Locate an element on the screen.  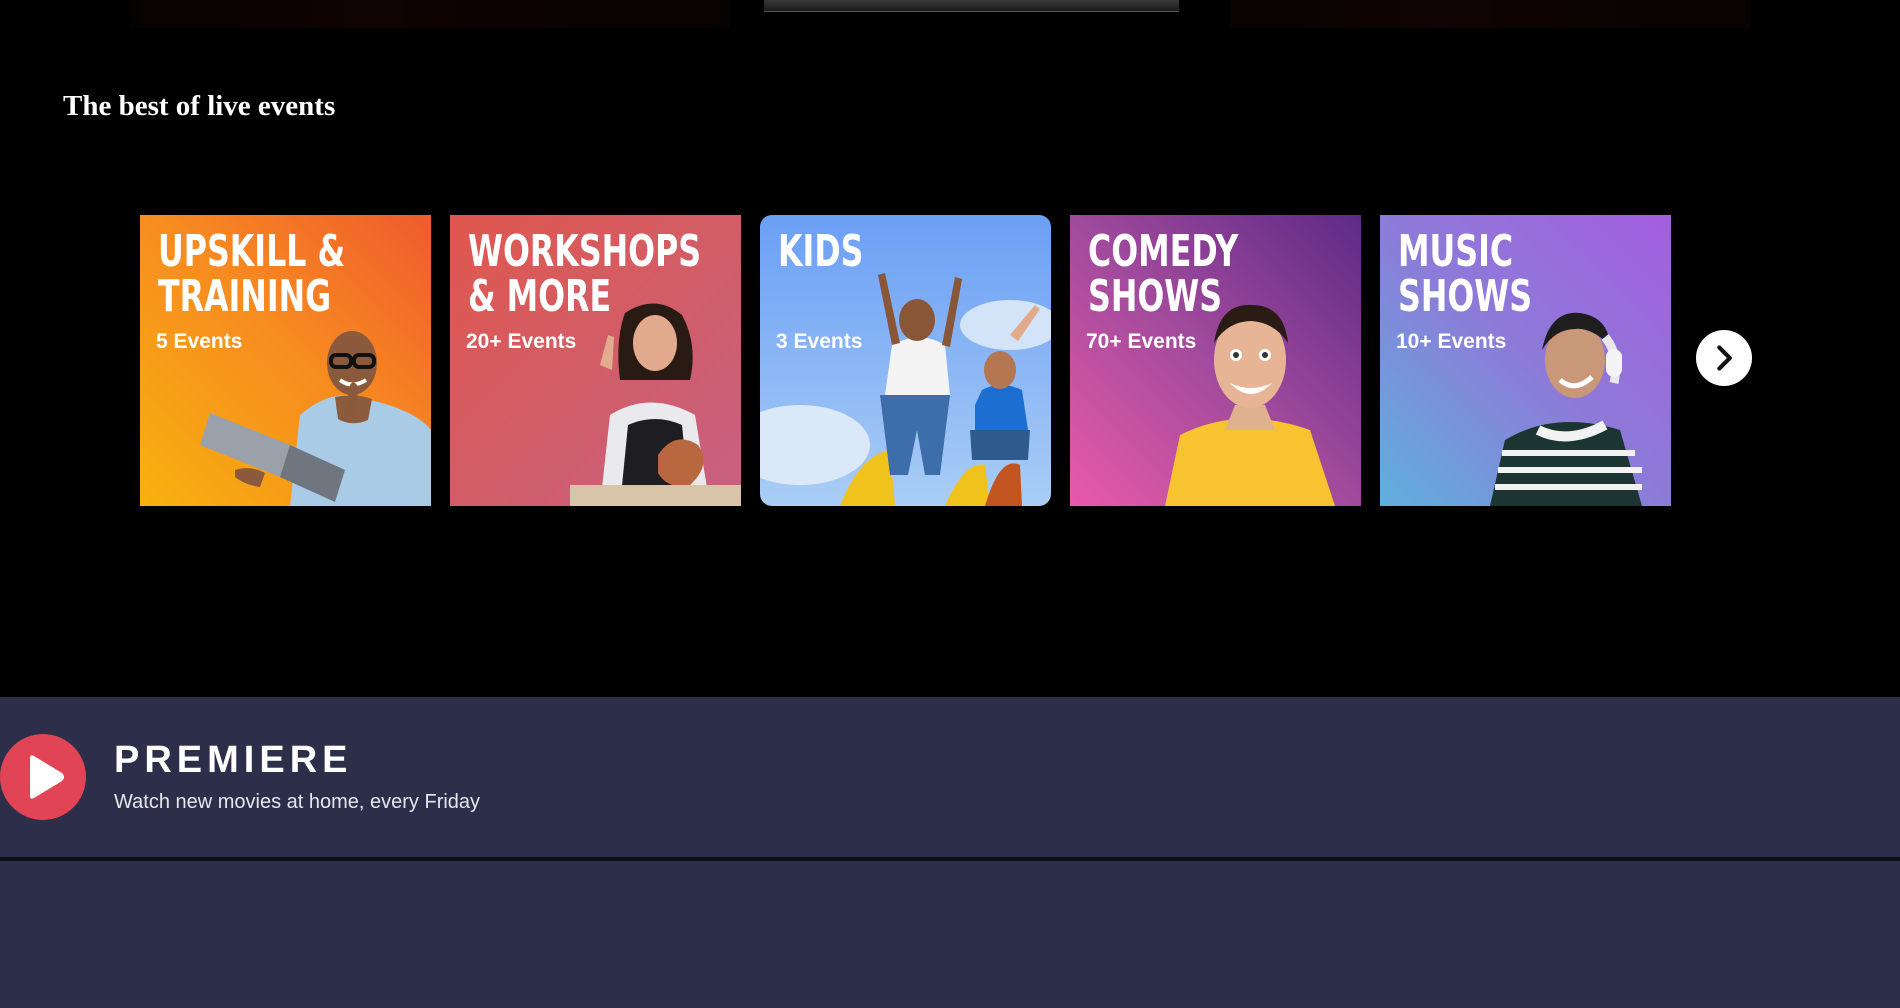
event-count: 10+ Events is located at coordinates (1451, 341).